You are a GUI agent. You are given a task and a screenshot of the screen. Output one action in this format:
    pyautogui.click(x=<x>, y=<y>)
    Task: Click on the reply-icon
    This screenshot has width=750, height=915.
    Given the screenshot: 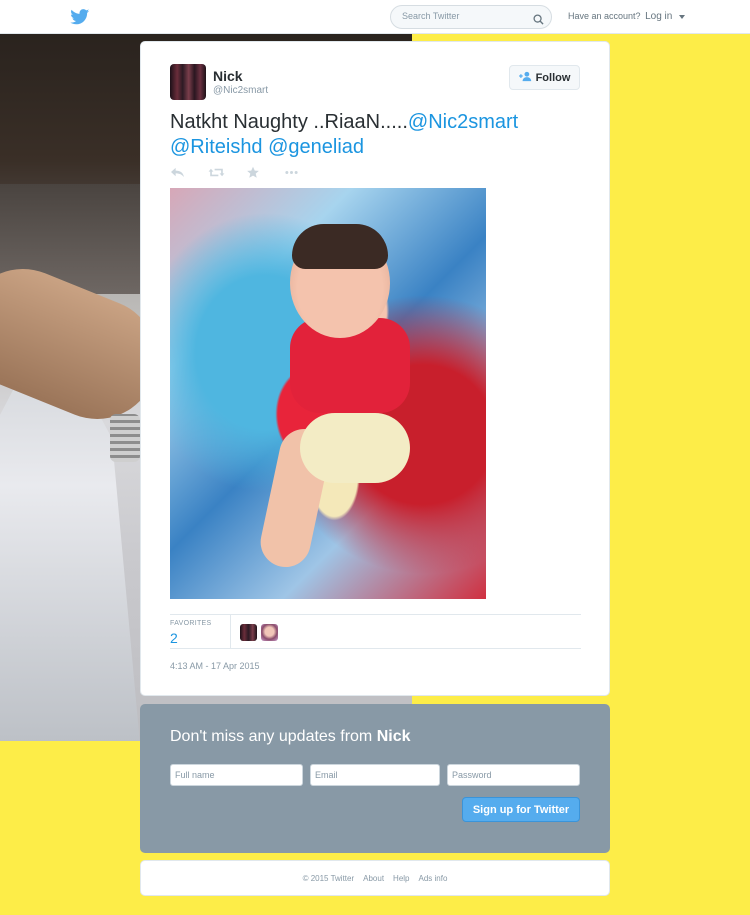 What is the action you would take?
    pyautogui.click(x=178, y=173)
    